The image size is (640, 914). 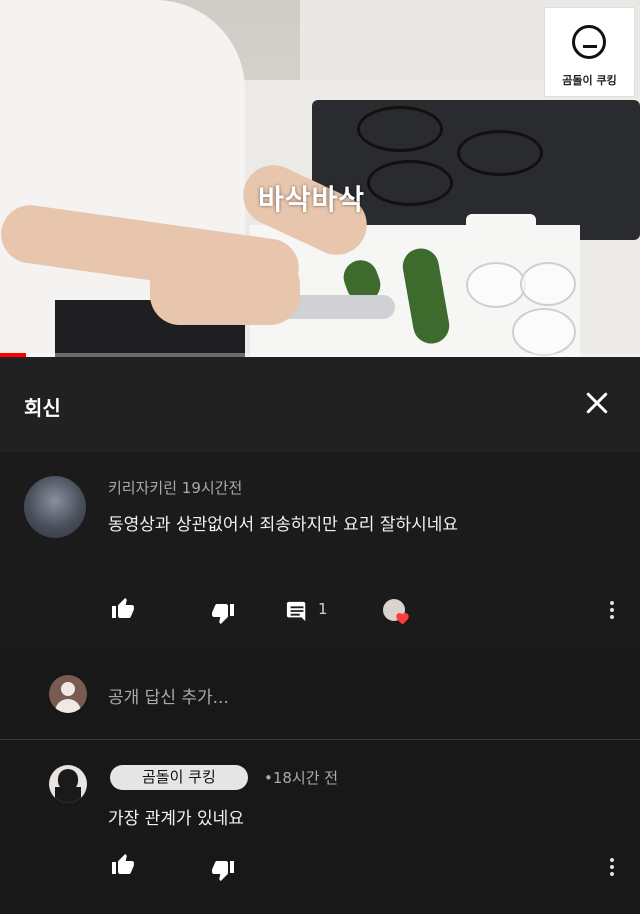 I want to click on panel-title: 회신, so click(x=42, y=408).